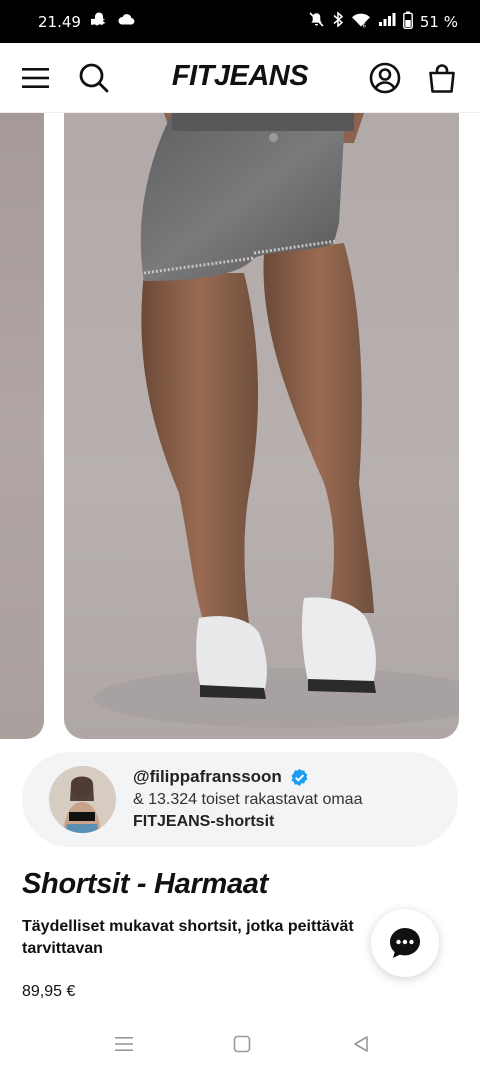 The height and width of the screenshot is (1073, 480). I want to click on home-icon, so click(242, 1044).